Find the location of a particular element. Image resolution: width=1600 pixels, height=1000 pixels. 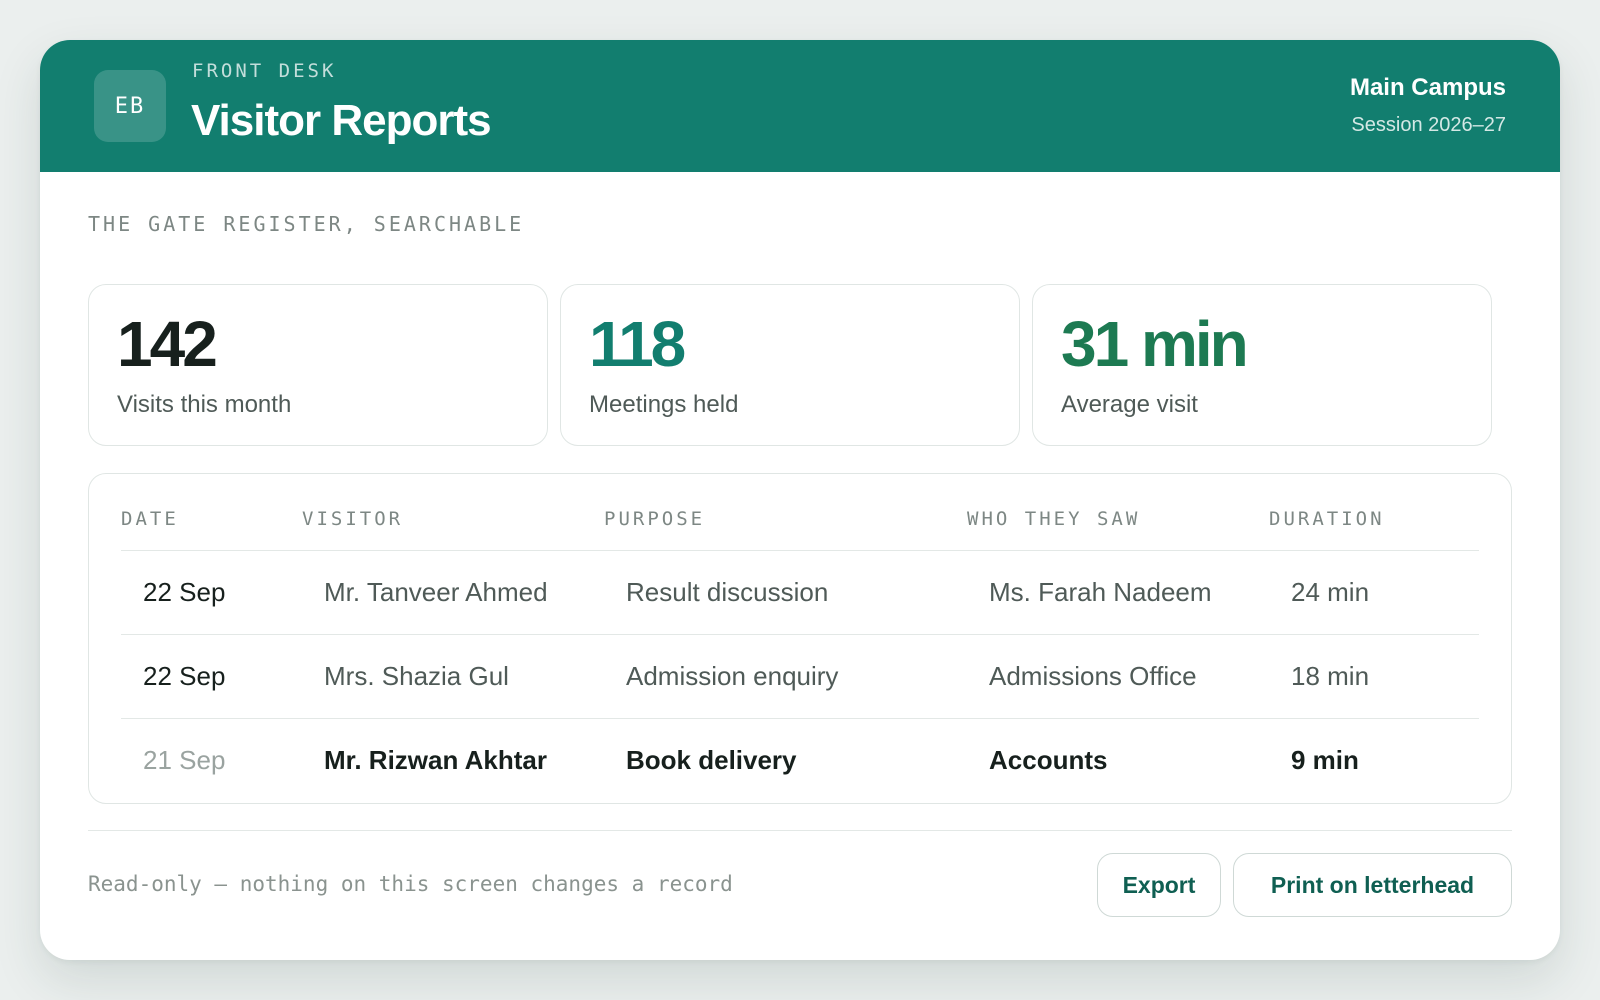

print-on-letterhead-button: Print on letterhead is located at coordinates (1372, 885).